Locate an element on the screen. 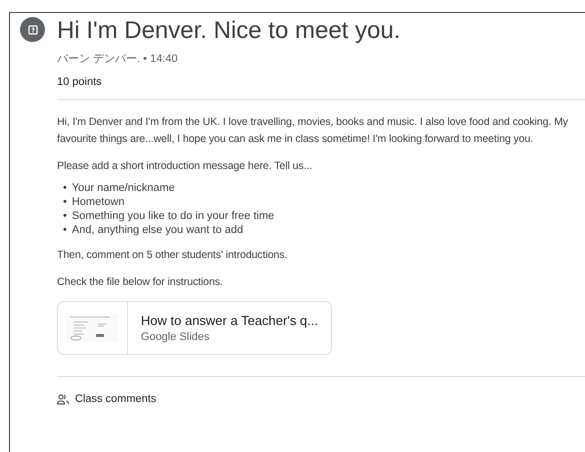 The image size is (585, 452). bullet-item: And, anything else you want to add is located at coordinates (158, 230).